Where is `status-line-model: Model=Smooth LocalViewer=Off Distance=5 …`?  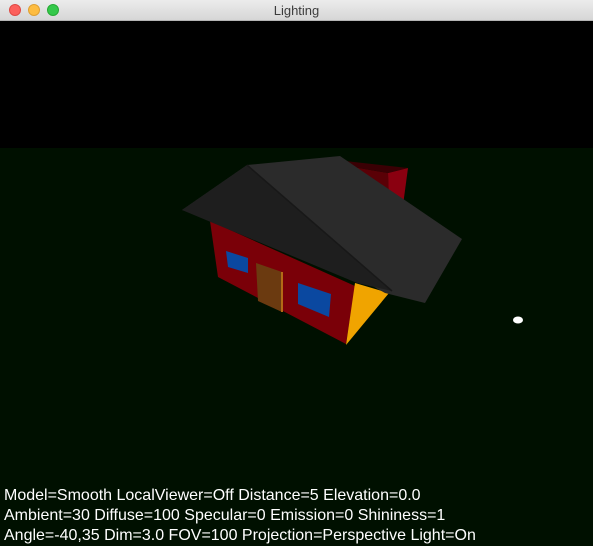 status-line-model: Model=Smooth LocalViewer=Off Distance=5 … is located at coordinates (212, 495).